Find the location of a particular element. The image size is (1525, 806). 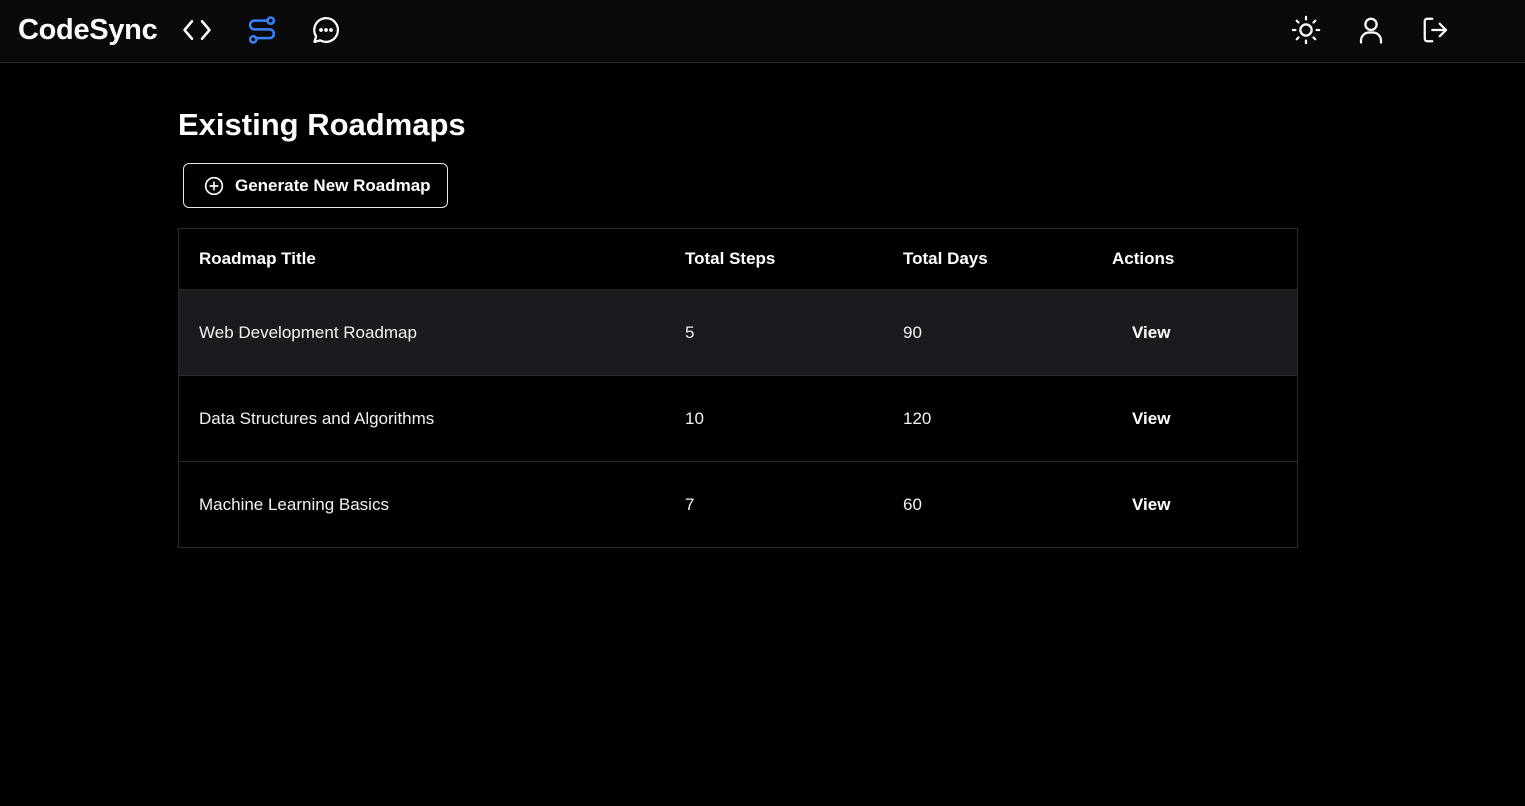

plus-circle-icon is located at coordinates (214, 185).